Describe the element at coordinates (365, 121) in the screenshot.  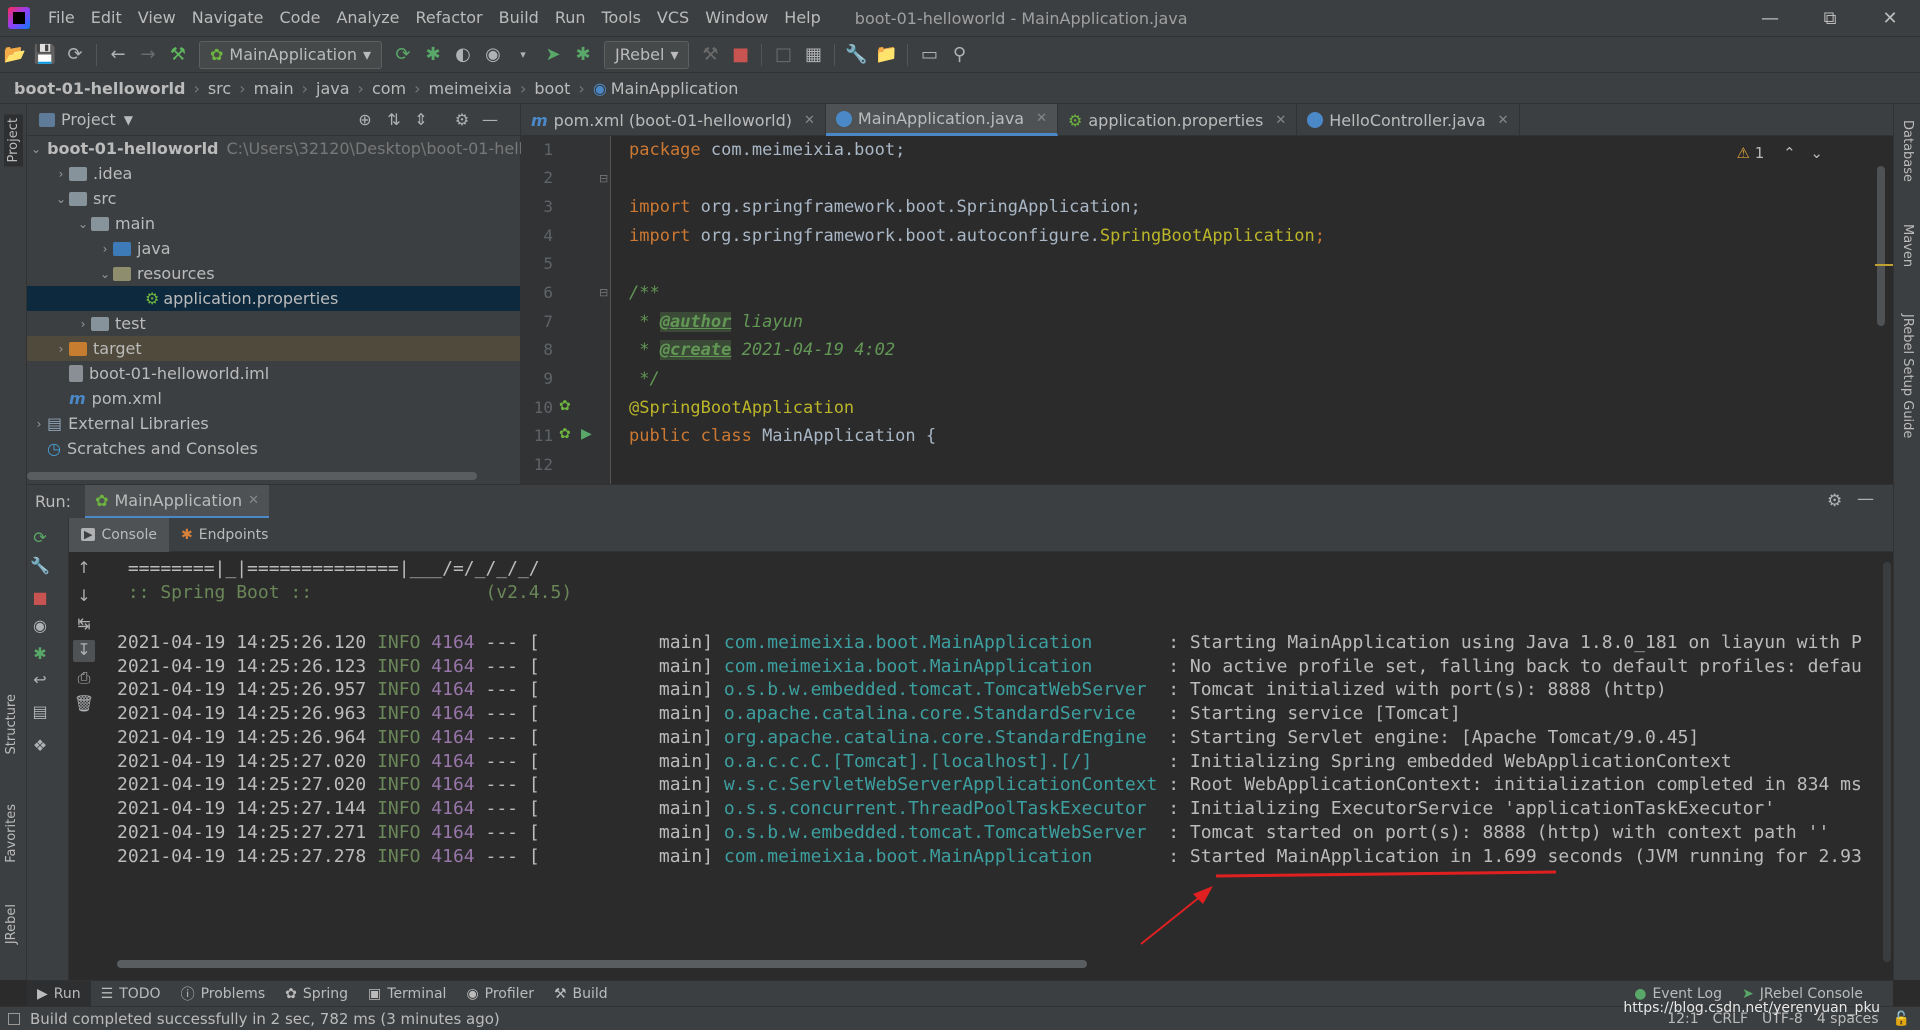
I see `locate-target-icon: ⊕` at that location.